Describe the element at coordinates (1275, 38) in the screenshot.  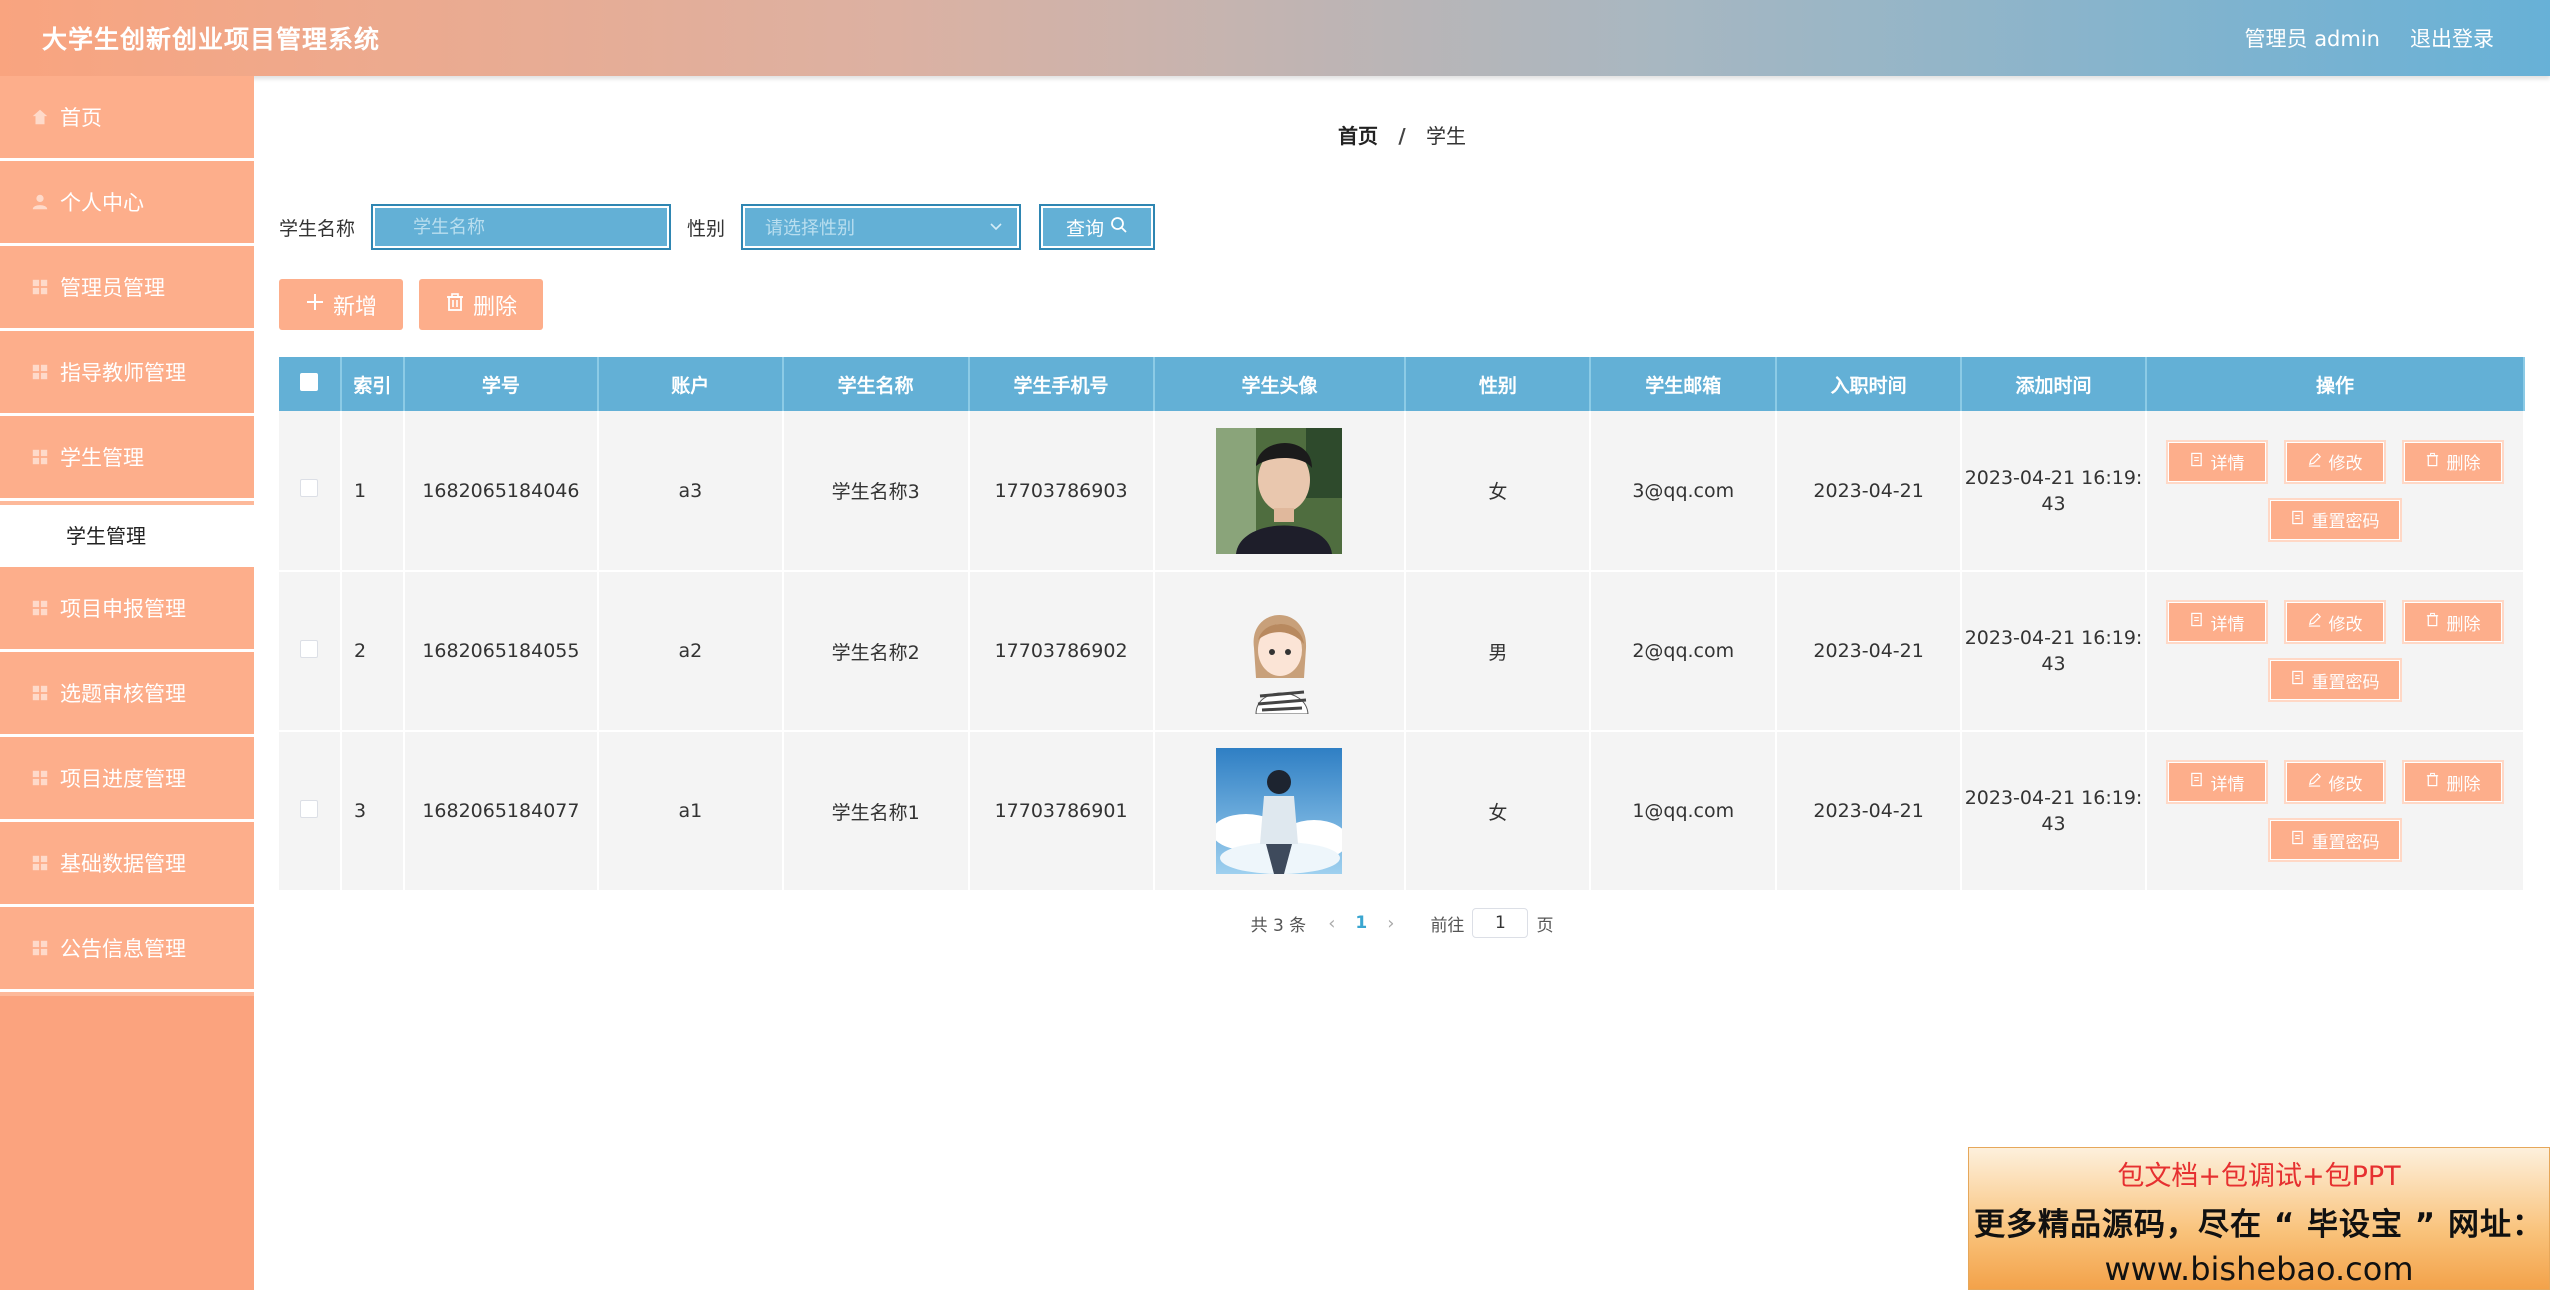
I see `top-header: 大学生创新创业项目管理系统 管理员 admin 退出登录` at that location.